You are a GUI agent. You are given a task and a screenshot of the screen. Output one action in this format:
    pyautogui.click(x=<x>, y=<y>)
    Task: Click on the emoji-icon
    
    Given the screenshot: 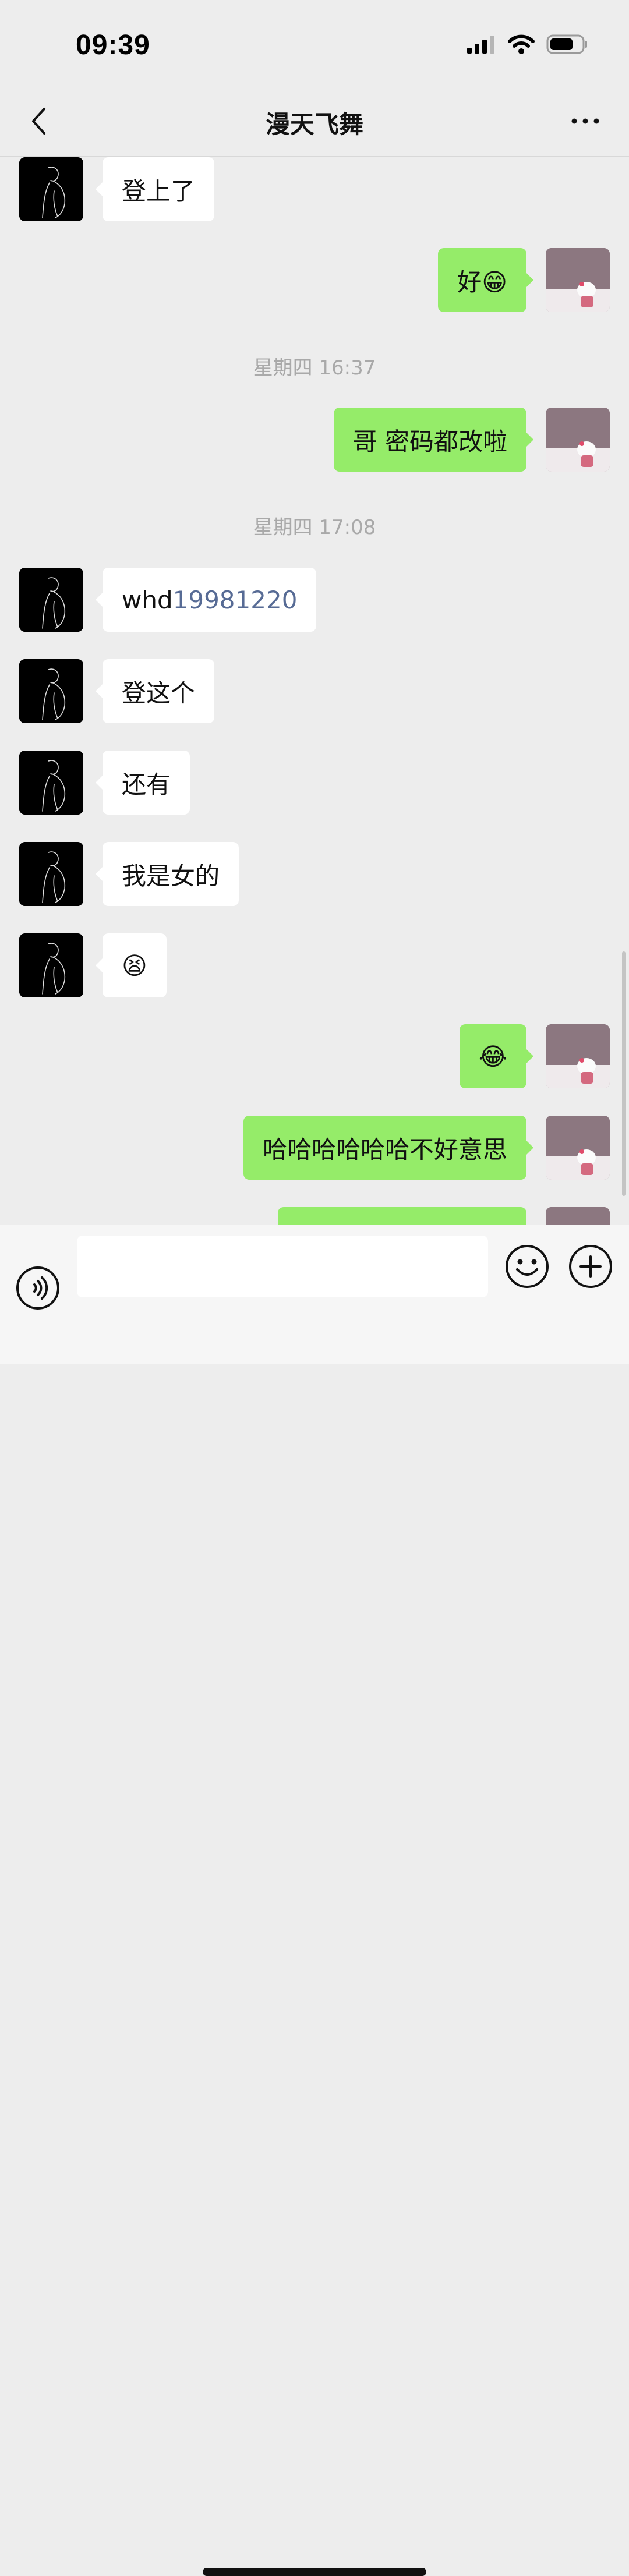 What is the action you would take?
    pyautogui.click(x=527, y=1267)
    